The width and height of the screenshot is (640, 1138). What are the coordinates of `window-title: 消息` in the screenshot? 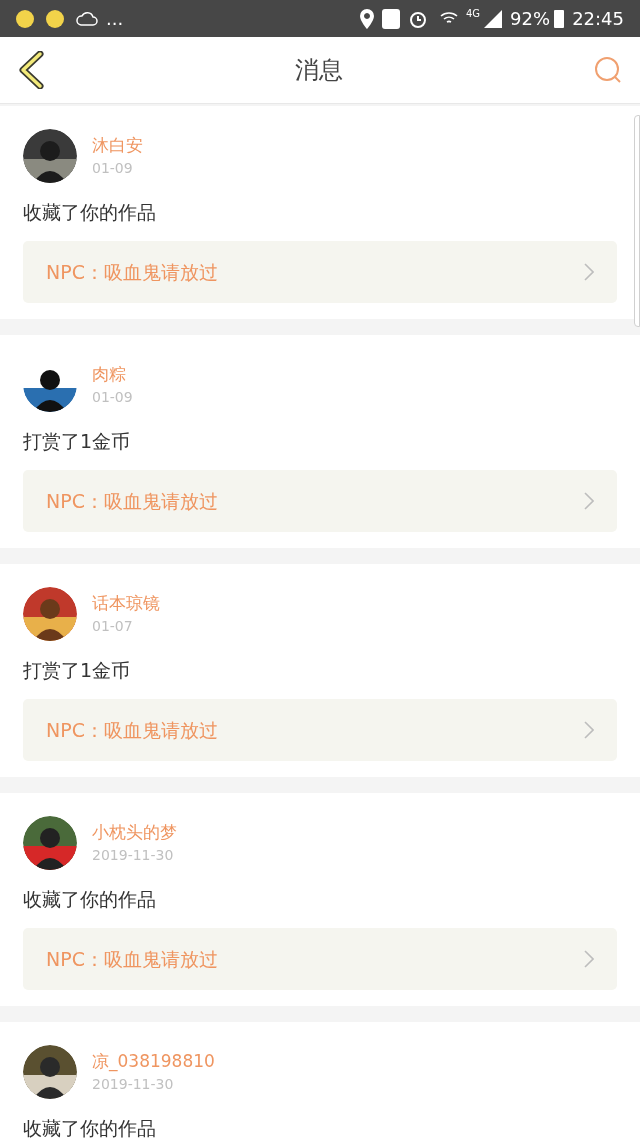 It's located at (319, 70).